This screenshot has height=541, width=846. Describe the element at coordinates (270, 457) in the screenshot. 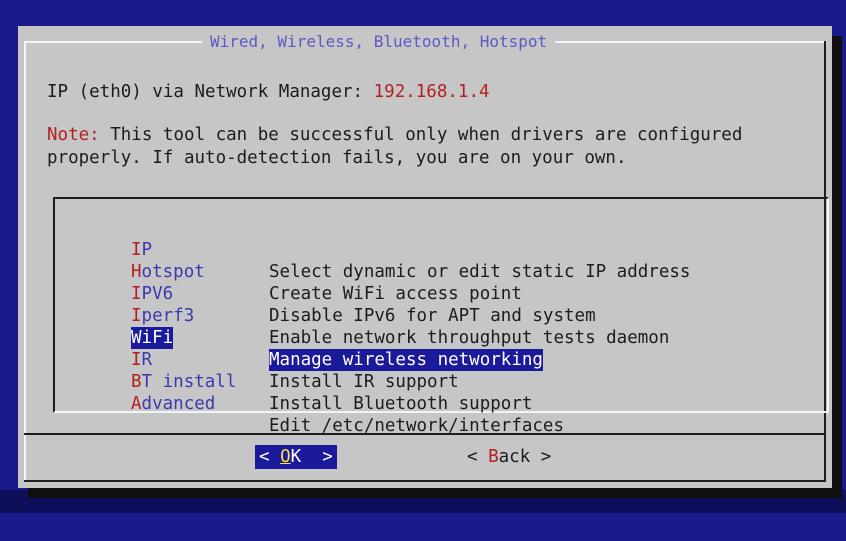

I see `ok-button-bracket: <` at that location.